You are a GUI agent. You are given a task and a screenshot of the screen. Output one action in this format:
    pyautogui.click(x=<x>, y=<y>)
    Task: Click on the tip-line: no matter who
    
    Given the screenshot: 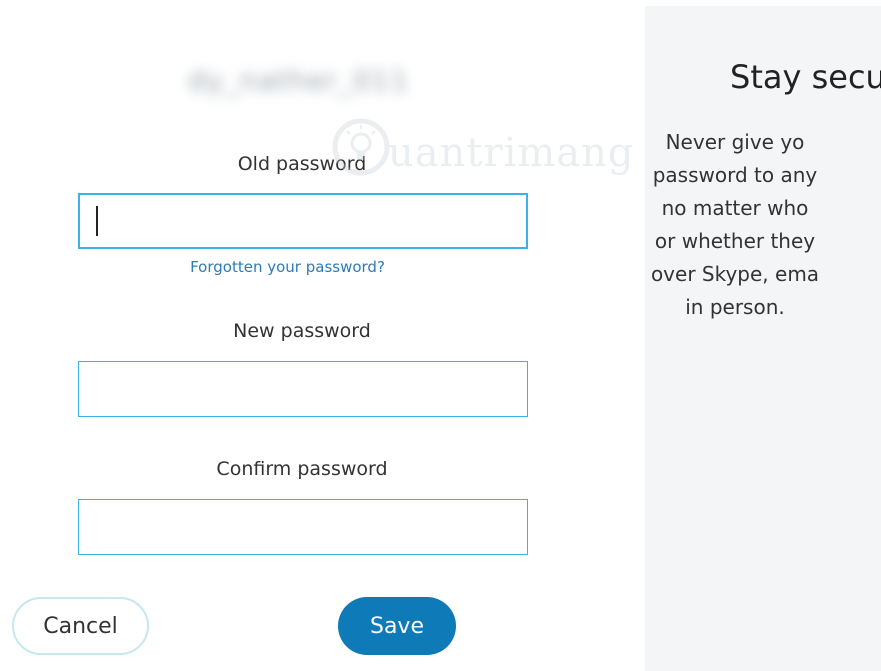 What is the action you would take?
    pyautogui.click(x=735, y=208)
    